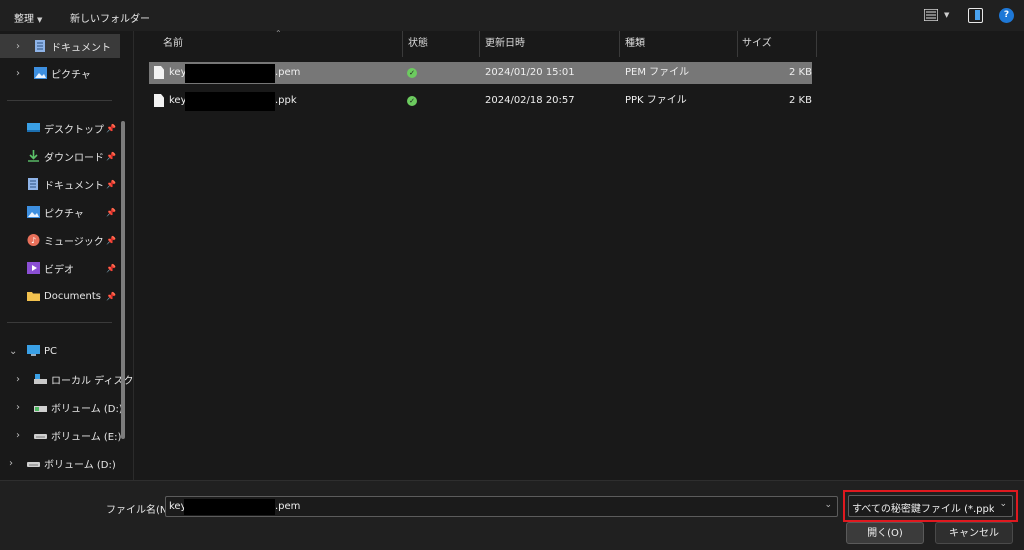 The width and height of the screenshot is (1024, 550). I want to click on sidebar-item-video: ビデオ 📌, so click(60, 268).